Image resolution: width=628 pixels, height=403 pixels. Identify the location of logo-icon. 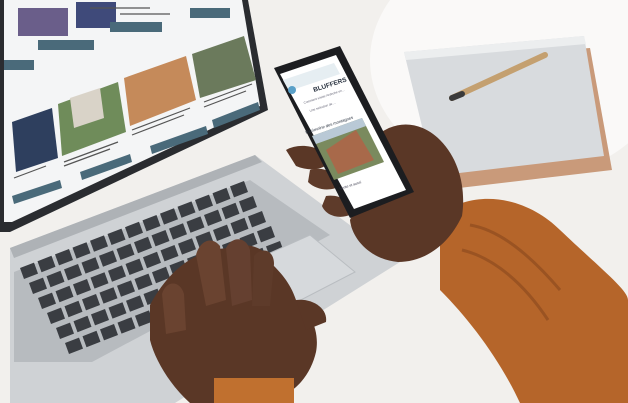
(292, 90).